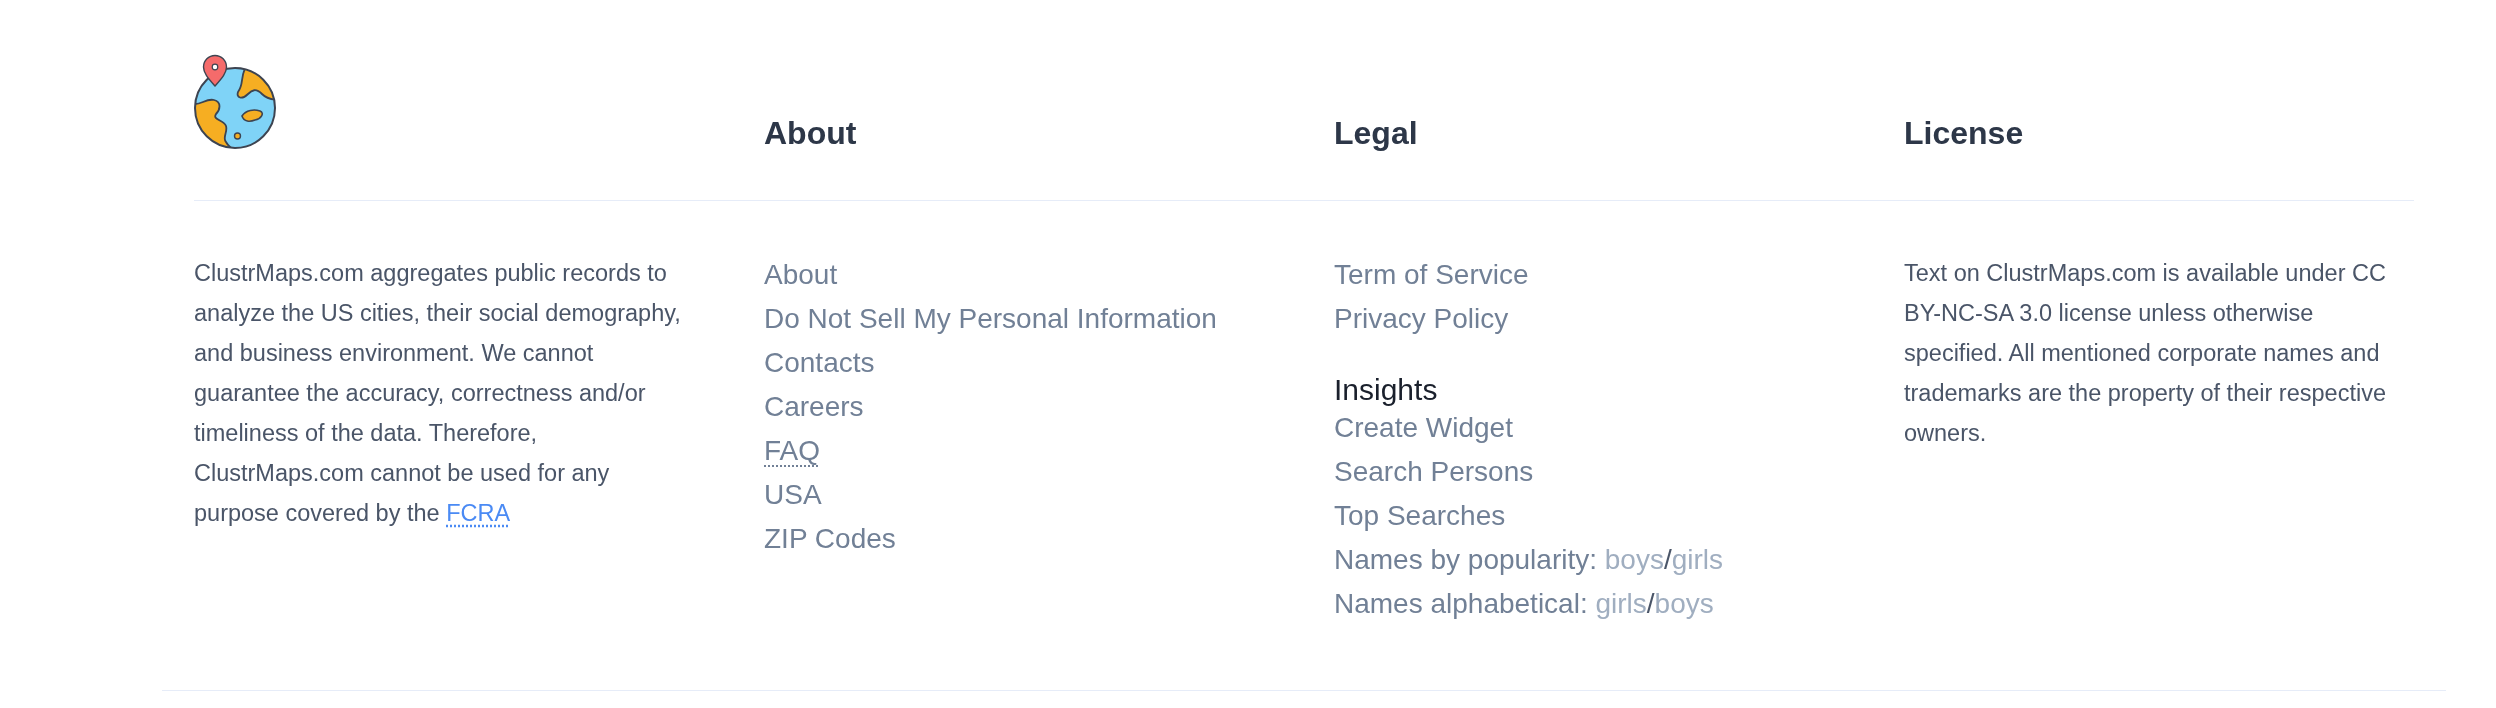 This screenshot has width=2496, height=708. What do you see at coordinates (1465, 559) in the screenshot?
I see `names-label: Names by popularity:` at bounding box center [1465, 559].